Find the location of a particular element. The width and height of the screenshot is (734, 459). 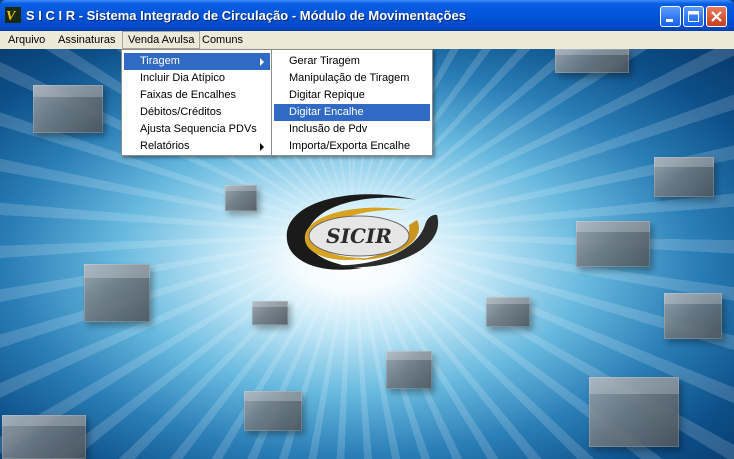

menu-item-debitos-creditos: Débitos/Créditos is located at coordinates (197, 112).